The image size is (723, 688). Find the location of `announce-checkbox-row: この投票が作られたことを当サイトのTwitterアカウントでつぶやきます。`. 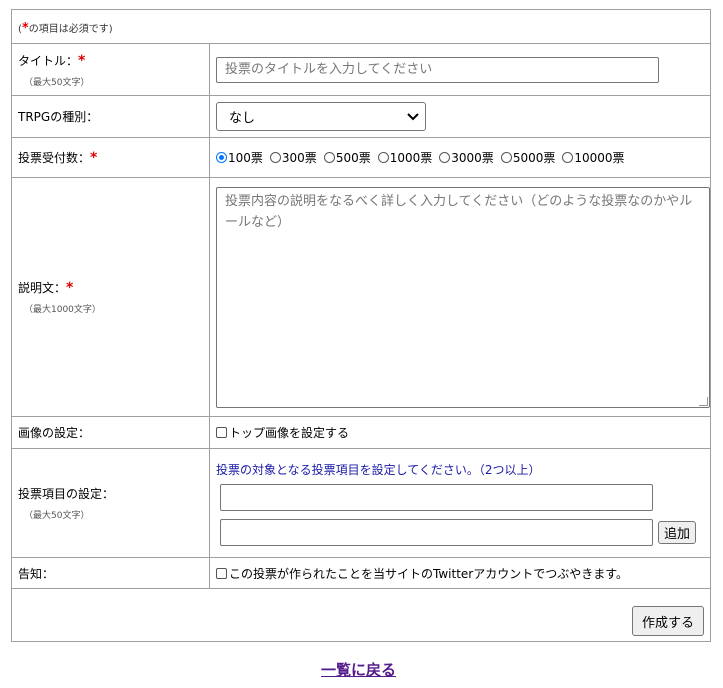

announce-checkbox-row: この投票が作られたことを当サイトのTwitterアカウントでつぶやきます。 is located at coordinates (463, 573).